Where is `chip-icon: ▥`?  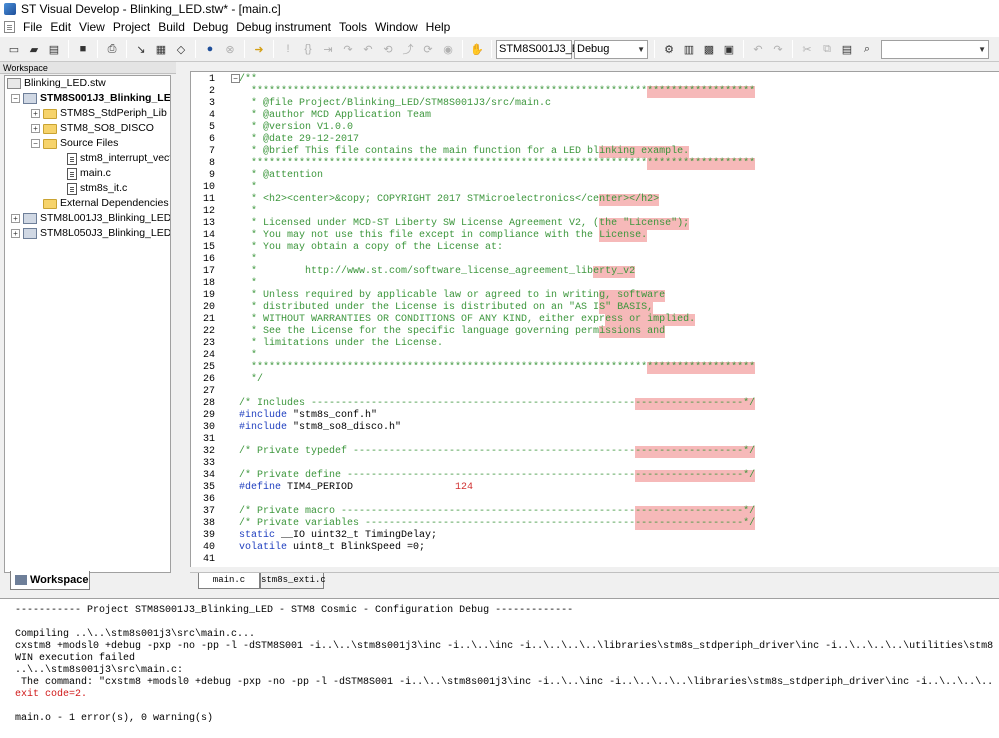
chip-icon: ▥ is located at coordinates (689, 49).